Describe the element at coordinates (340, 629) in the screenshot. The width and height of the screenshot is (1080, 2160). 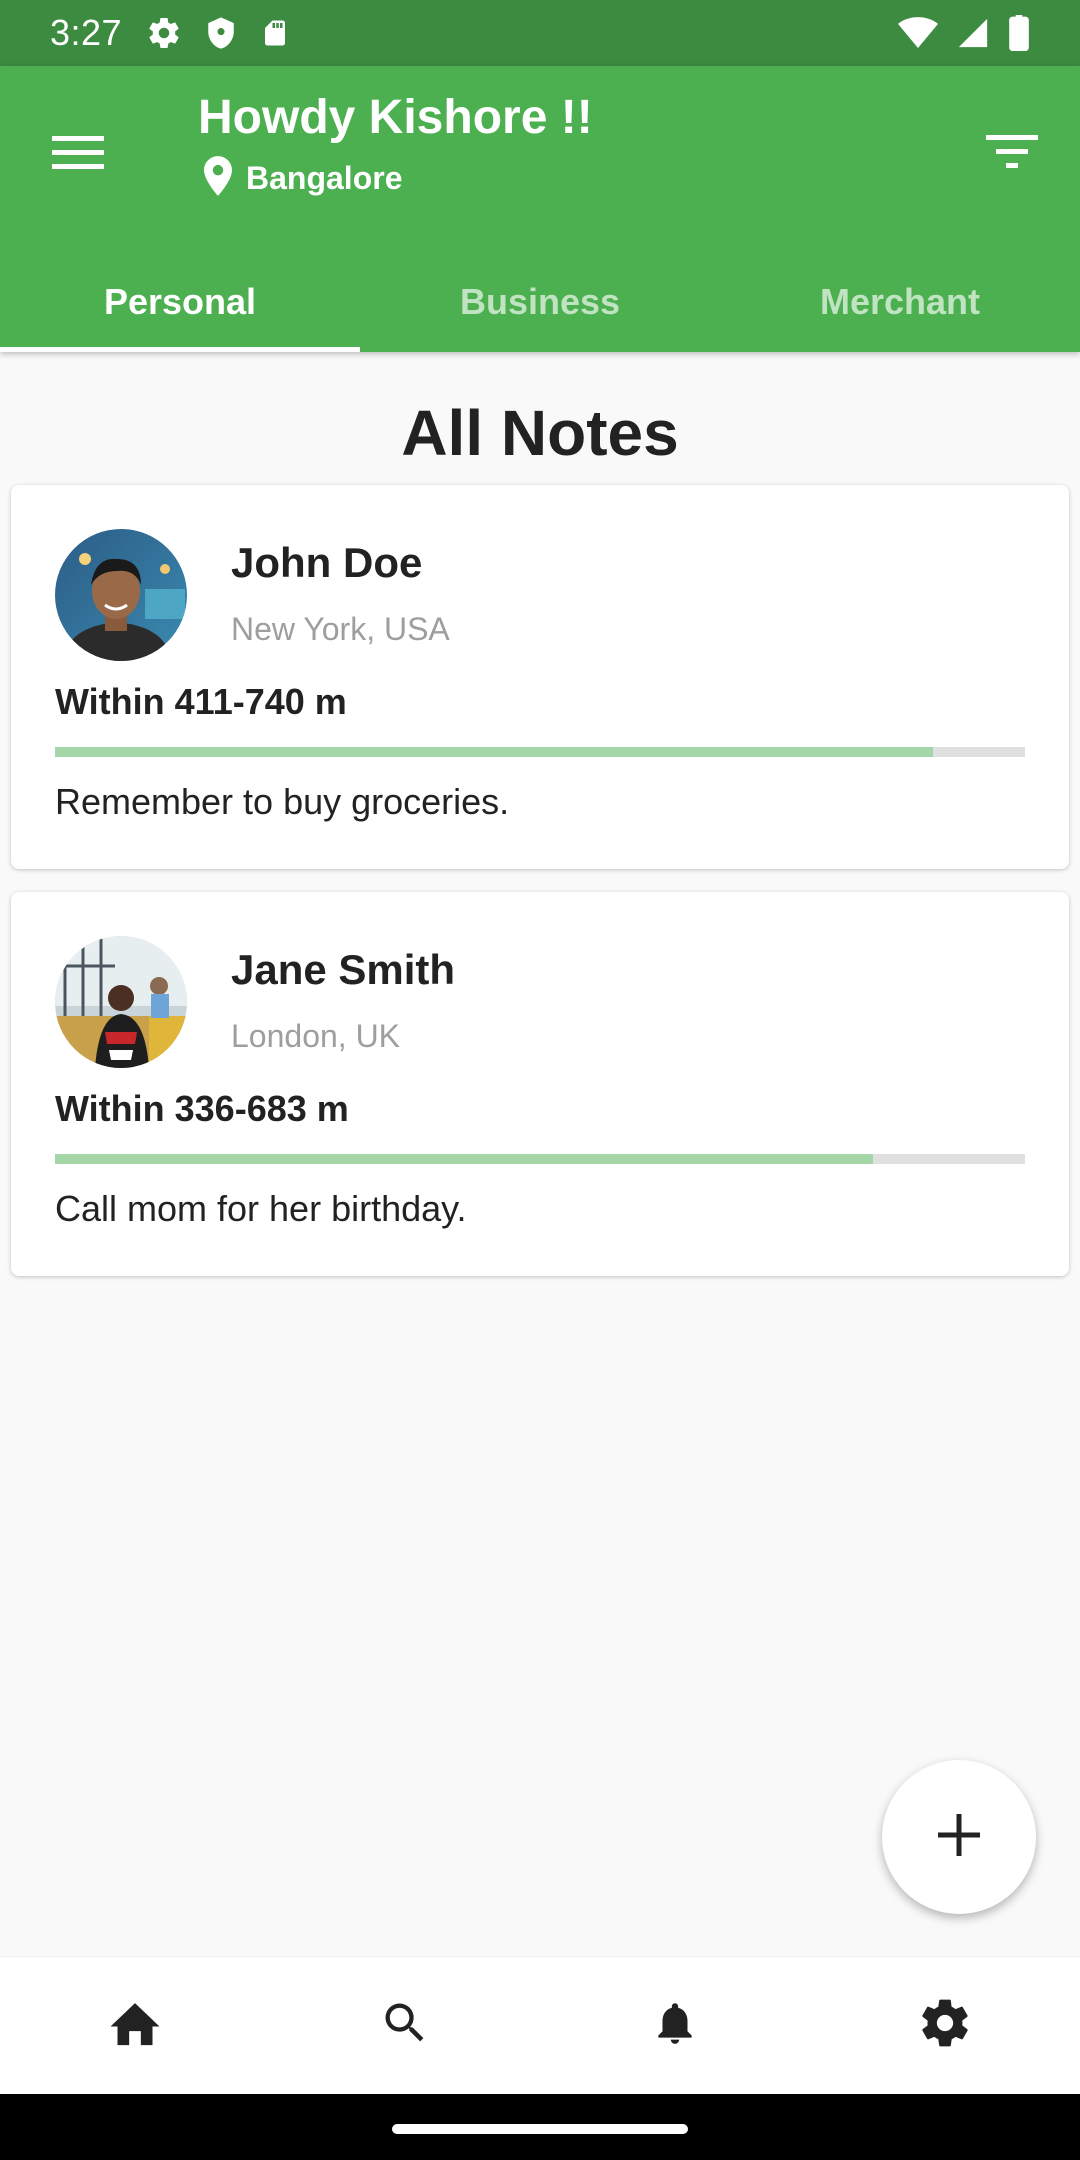
I see `contact-location: New York, USA` at that location.